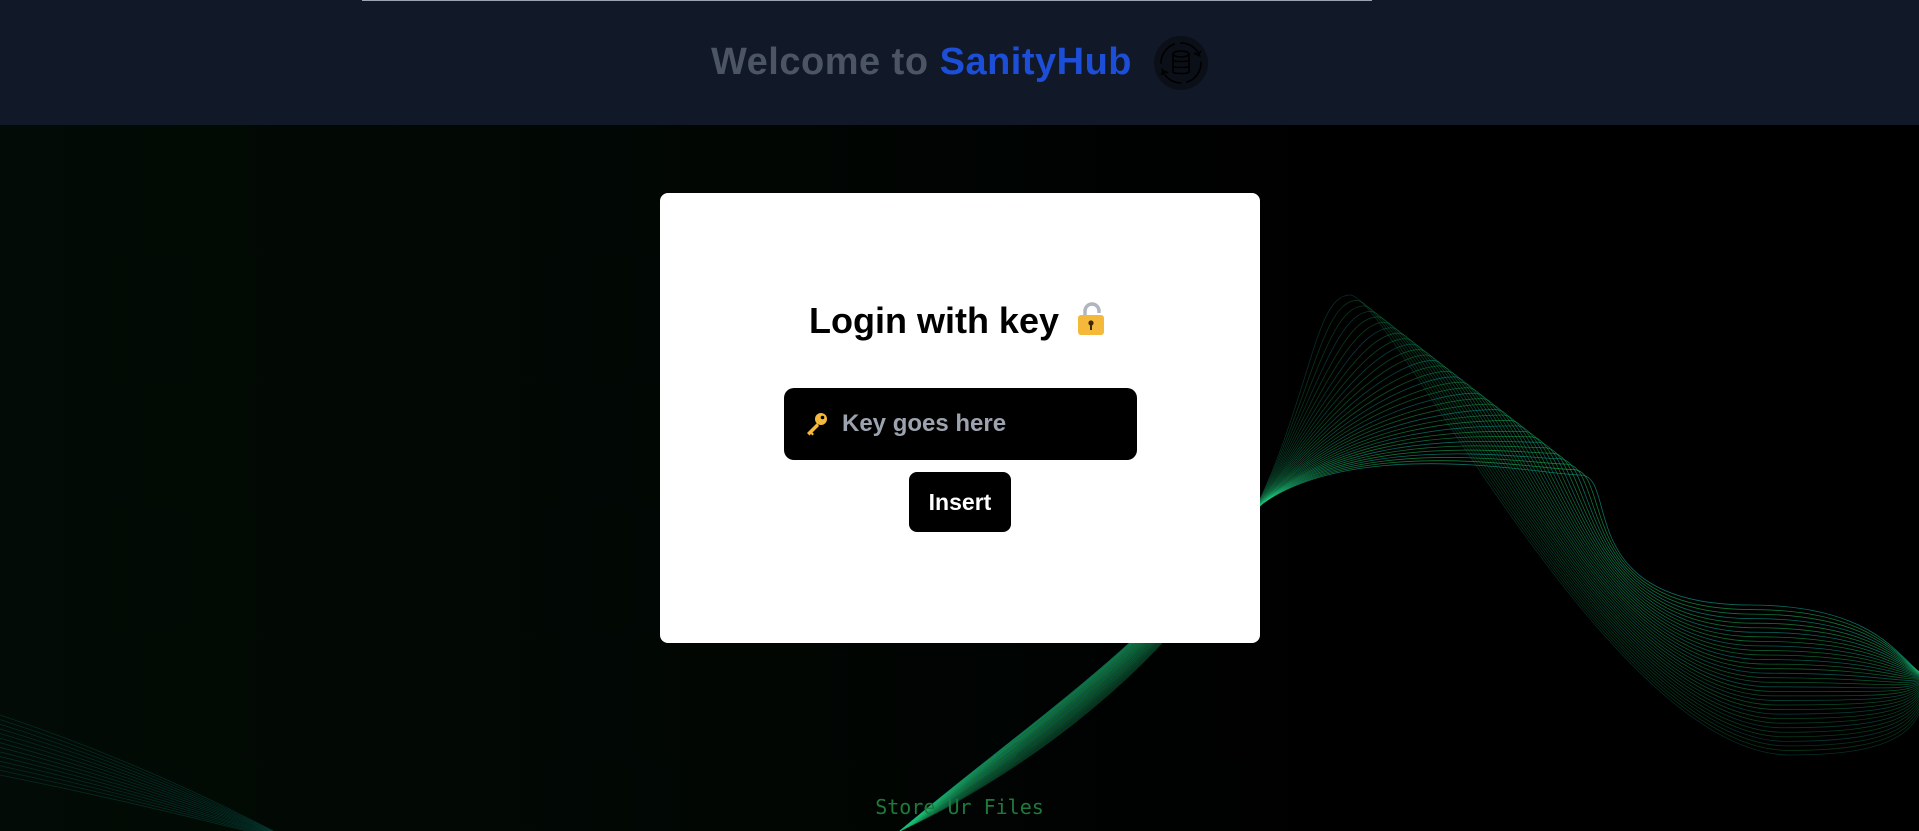  I want to click on login-heading-text: Login with key, so click(933, 320).